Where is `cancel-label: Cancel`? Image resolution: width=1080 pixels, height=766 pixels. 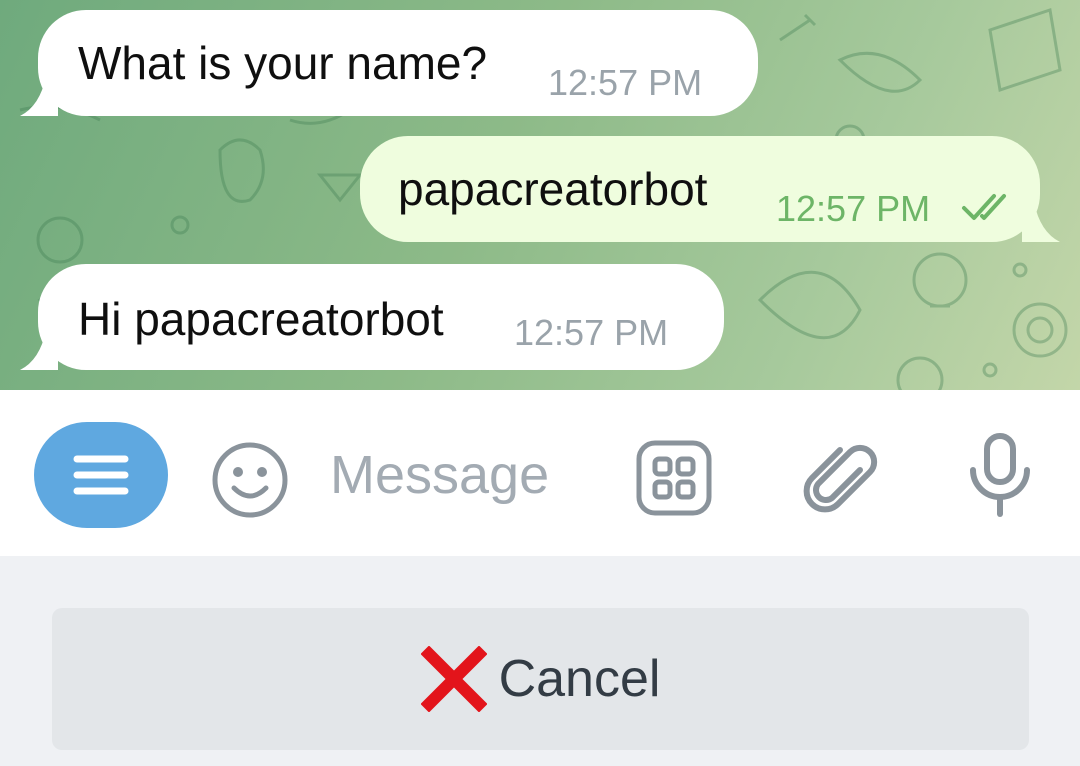 cancel-label: Cancel is located at coordinates (579, 679).